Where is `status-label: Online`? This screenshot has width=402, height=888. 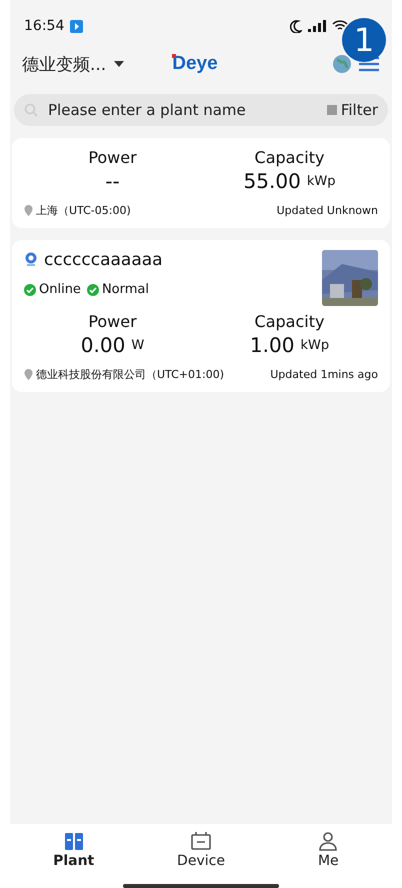
status-label: Online is located at coordinates (60, 289).